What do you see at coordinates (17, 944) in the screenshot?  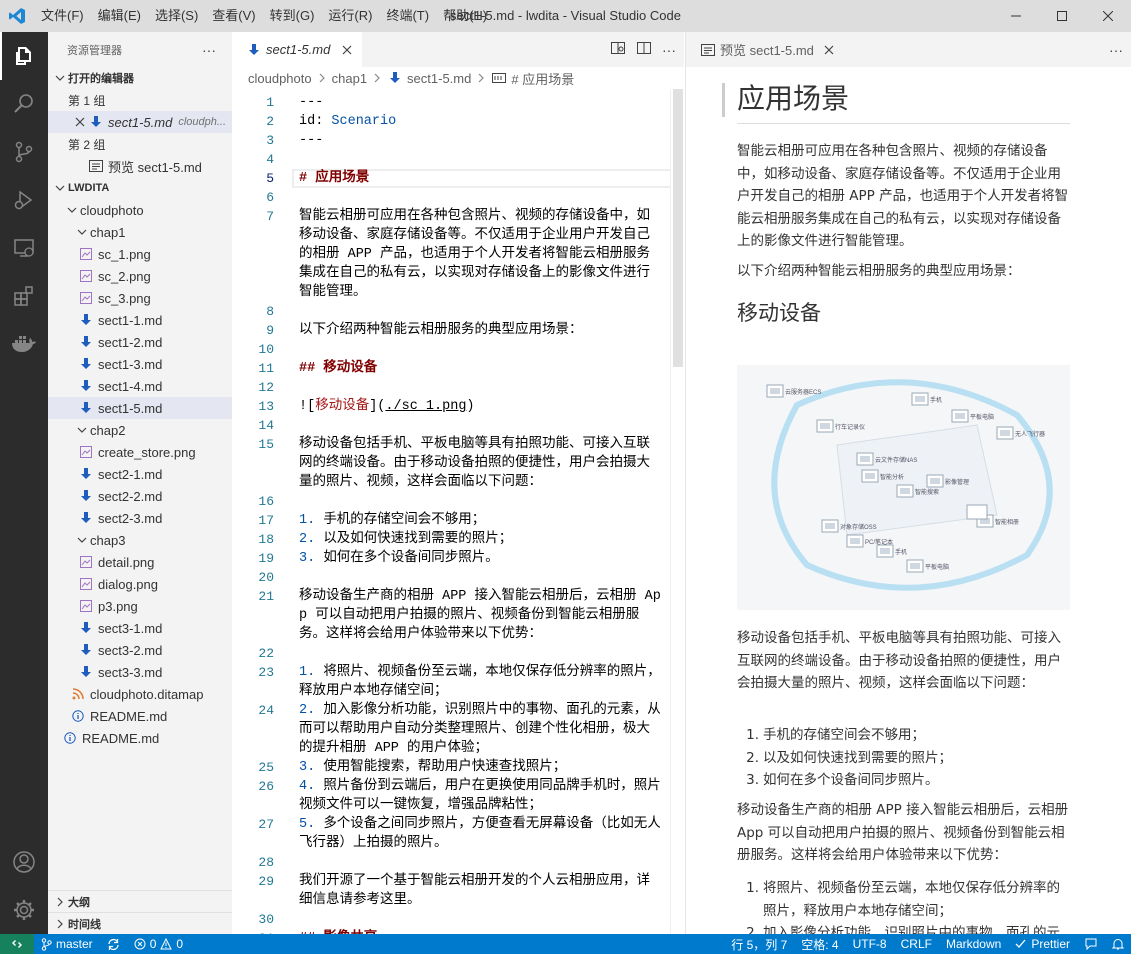 I see `remote-indicator-icon` at bounding box center [17, 944].